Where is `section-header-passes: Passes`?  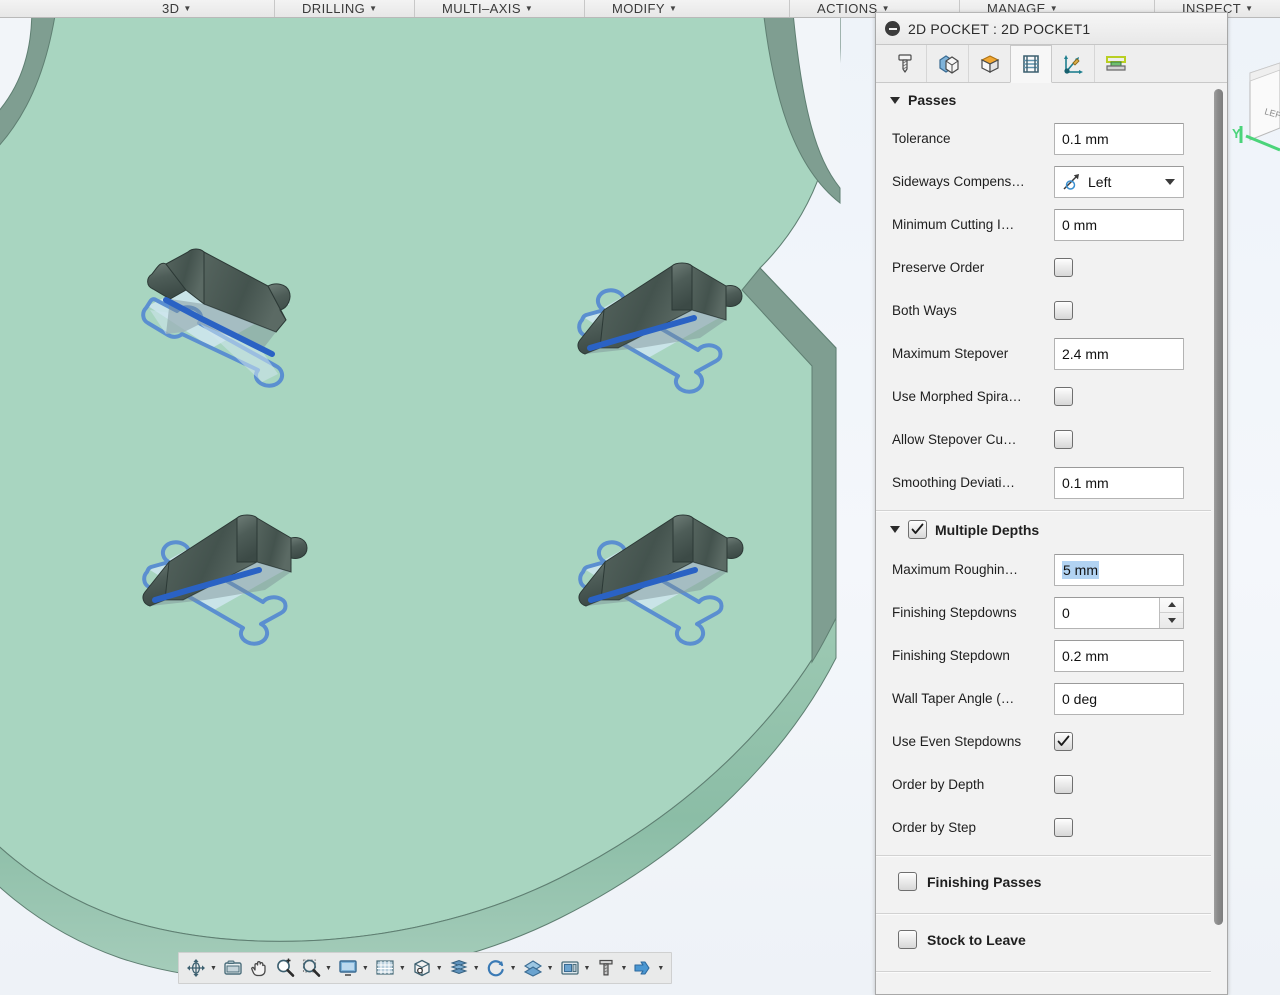
section-header-passes: Passes is located at coordinates (1043, 100).